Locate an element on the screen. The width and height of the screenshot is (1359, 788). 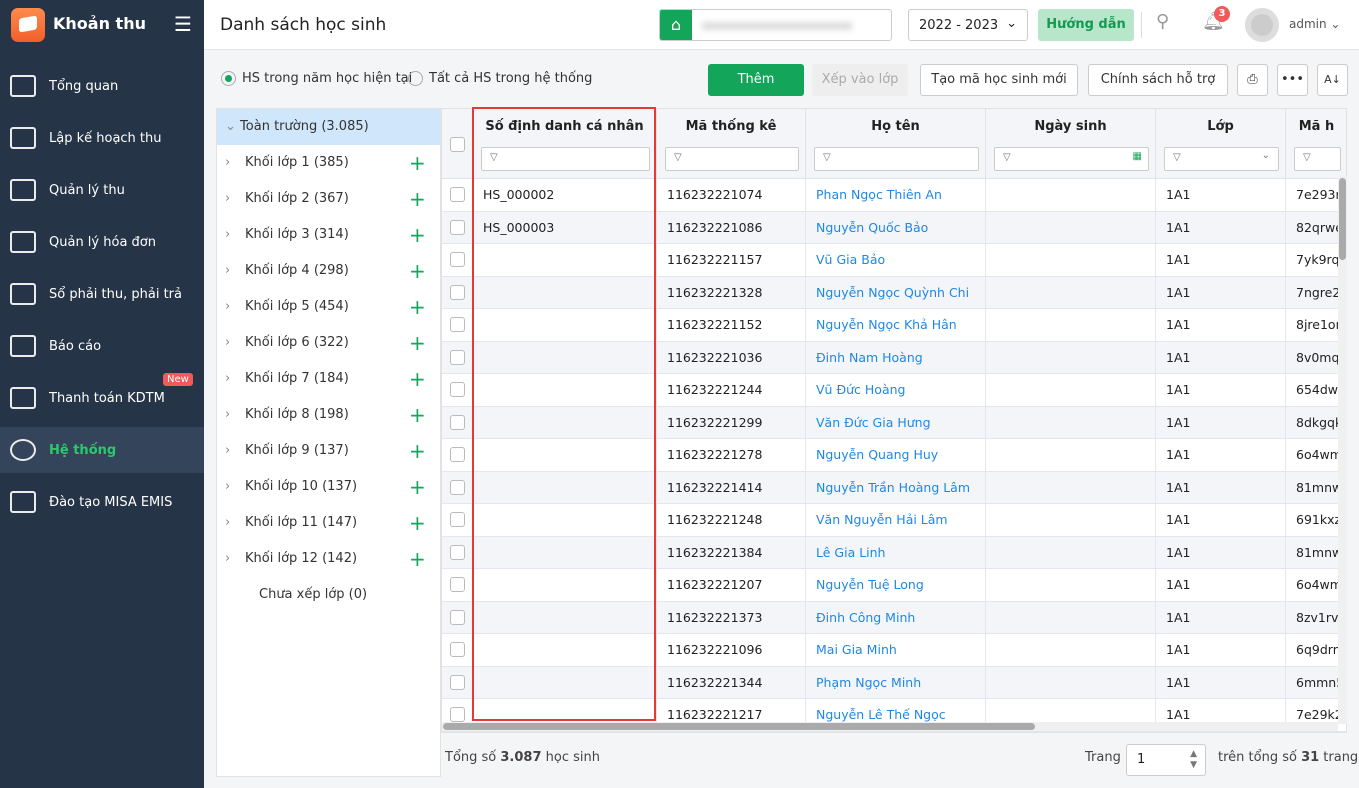
cell: Nguyễn Quốc Bảo is located at coordinates (896, 227).